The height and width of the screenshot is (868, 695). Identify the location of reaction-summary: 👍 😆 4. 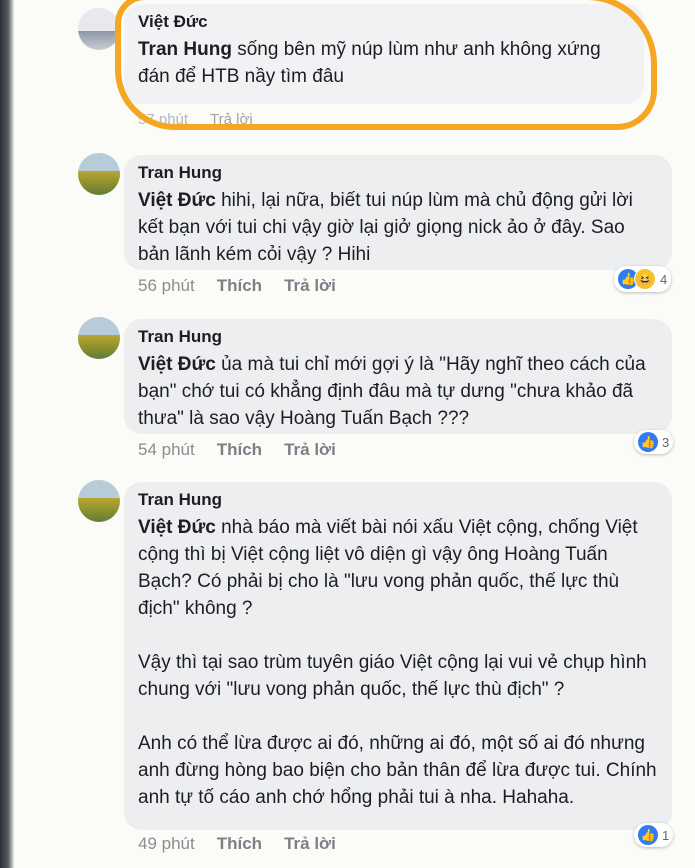
(643, 279).